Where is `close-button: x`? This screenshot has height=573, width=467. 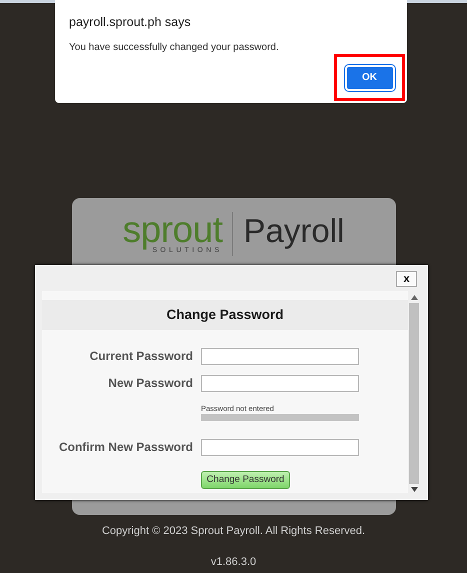
close-button: x is located at coordinates (406, 279).